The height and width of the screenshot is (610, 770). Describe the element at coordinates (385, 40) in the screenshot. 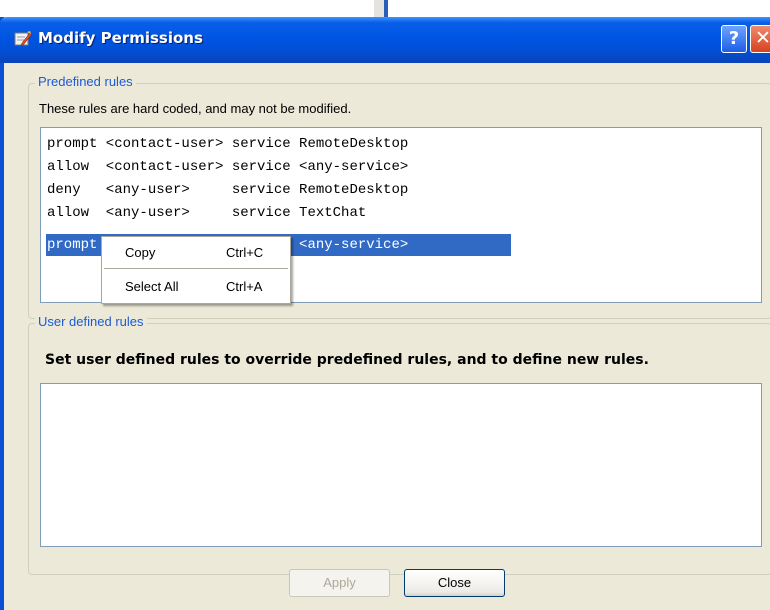

I see `title-bar: Modify Permissions ? ✕` at that location.